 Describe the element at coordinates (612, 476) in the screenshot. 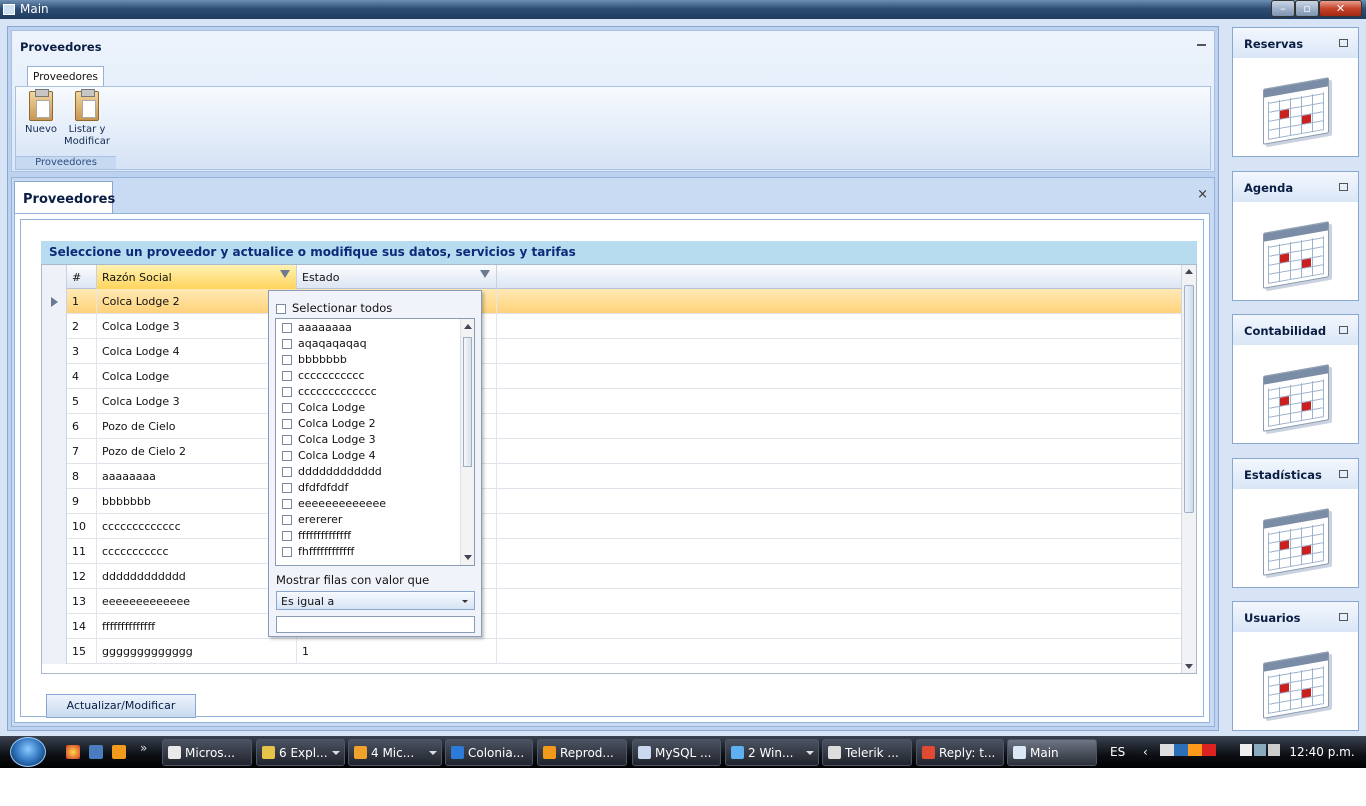

I see `table-row: 8 aaaaaaaa` at that location.